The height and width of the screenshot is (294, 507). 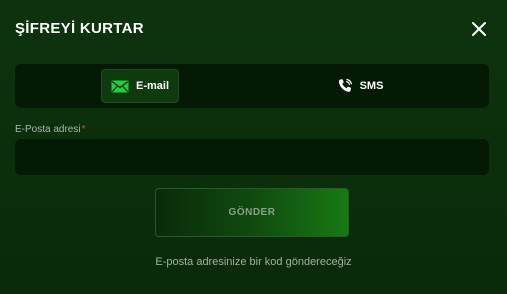 What do you see at coordinates (345, 86) in the screenshot?
I see `phone-icon` at bounding box center [345, 86].